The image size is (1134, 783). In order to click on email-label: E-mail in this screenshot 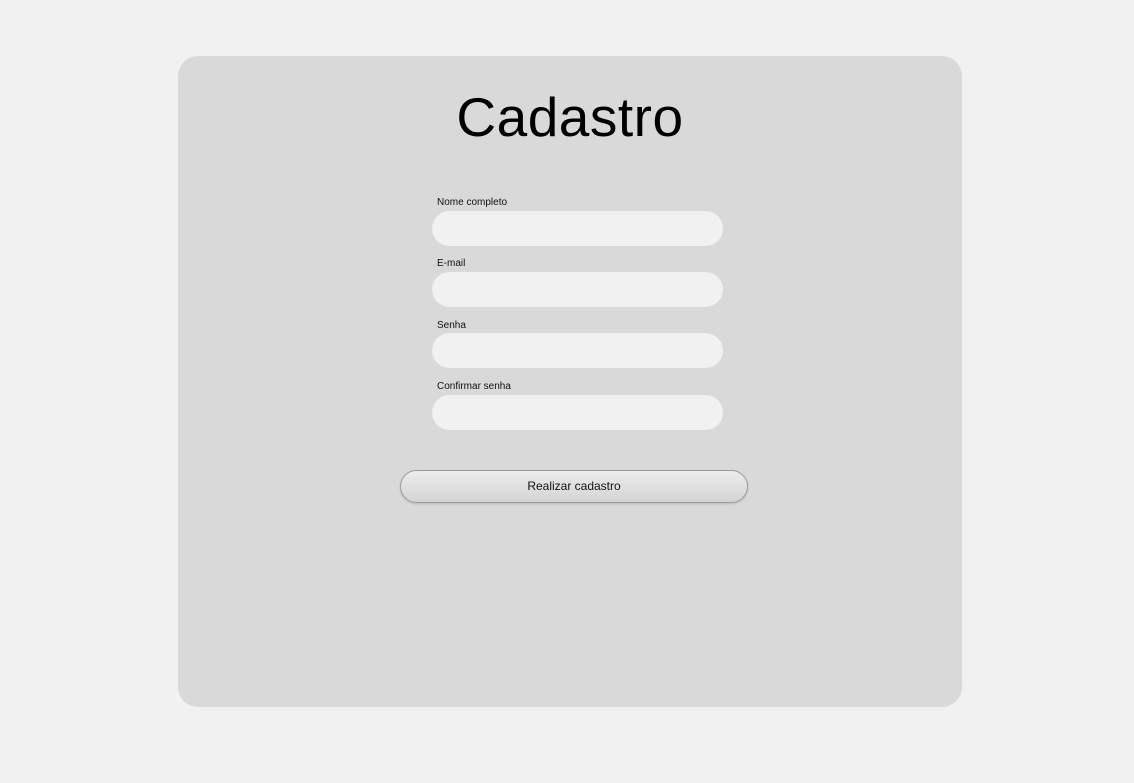, I will do `click(451, 263)`.